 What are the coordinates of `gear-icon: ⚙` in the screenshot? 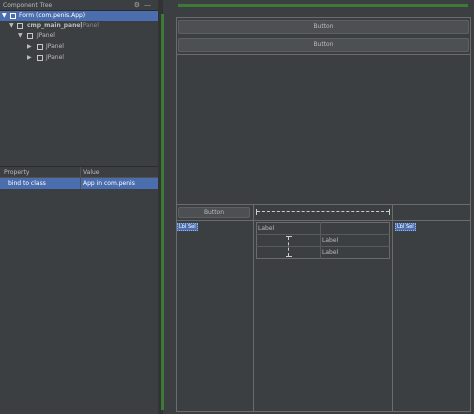 It's located at (139, 5).